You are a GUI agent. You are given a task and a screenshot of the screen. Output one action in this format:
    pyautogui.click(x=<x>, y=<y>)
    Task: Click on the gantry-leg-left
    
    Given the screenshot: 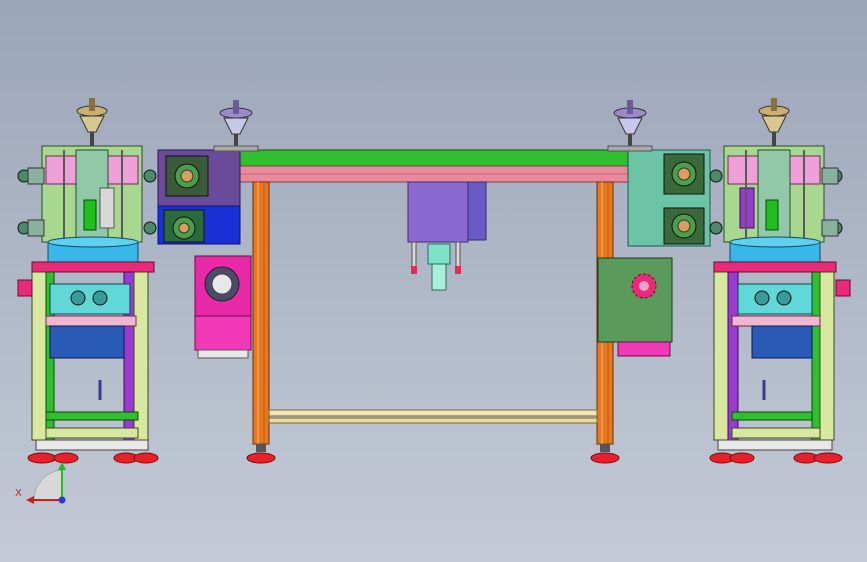 What is the action you would take?
    pyautogui.click(x=261, y=313)
    